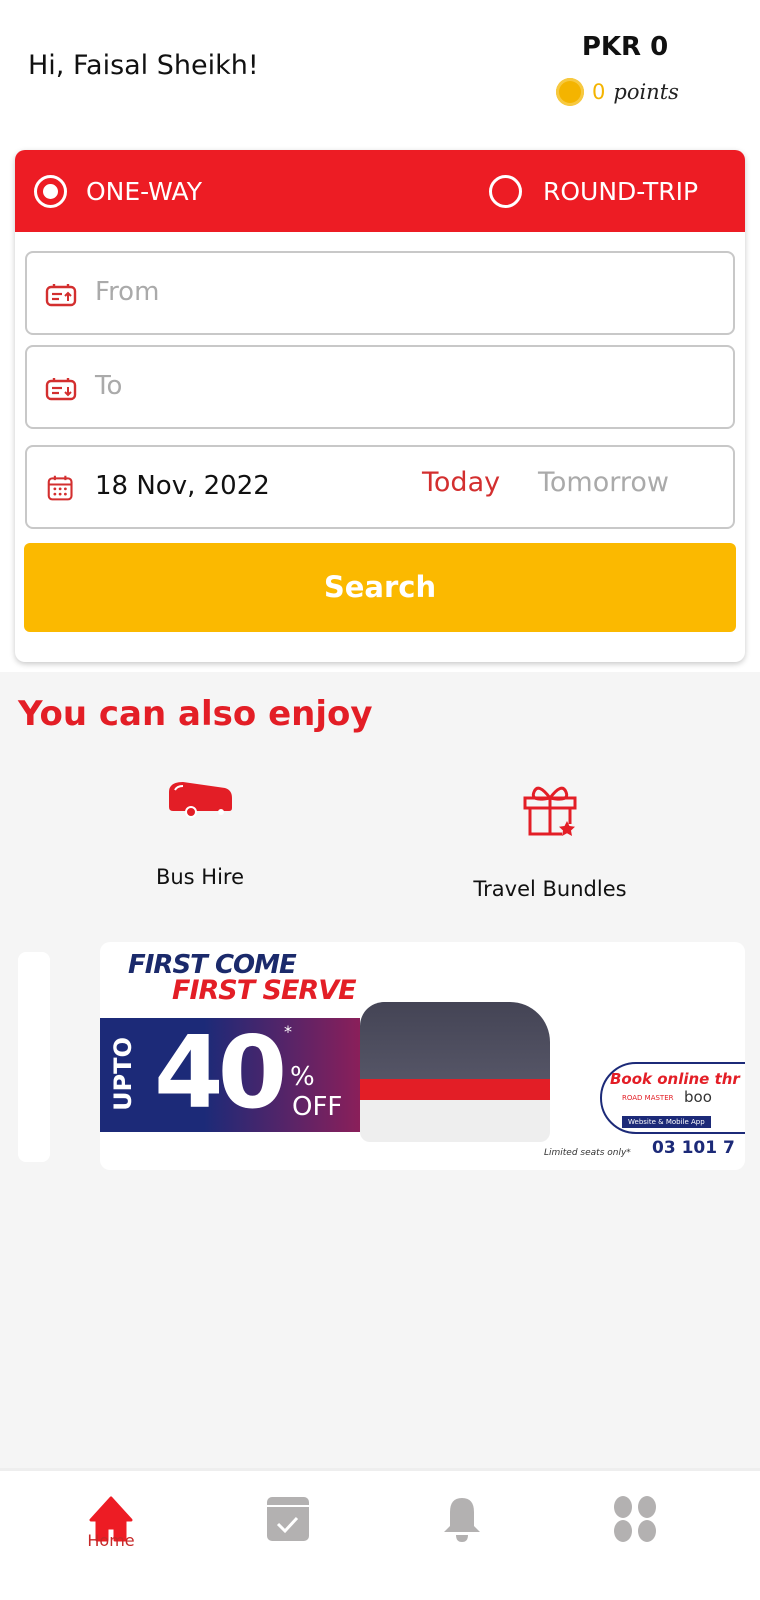 This screenshot has height=1600, width=760. Describe the element at coordinates (380, 293) in the screenshot. I see `from-field: From` at that location.